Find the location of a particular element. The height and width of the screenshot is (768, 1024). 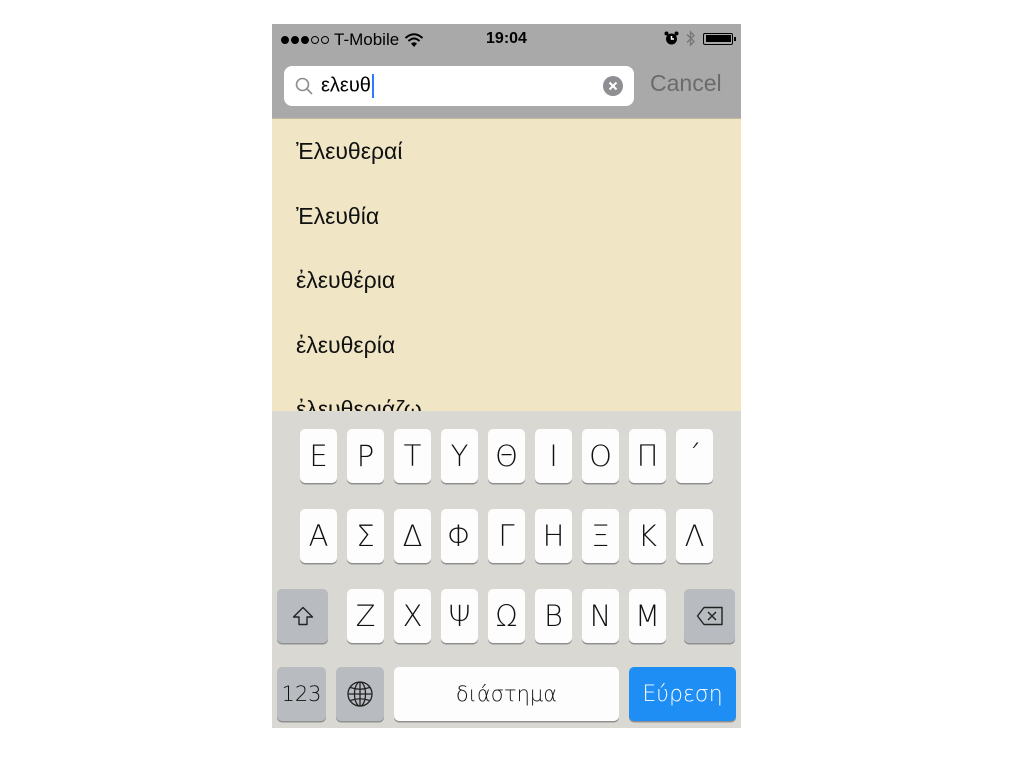

shift-key is located at coordinates (302, 616).